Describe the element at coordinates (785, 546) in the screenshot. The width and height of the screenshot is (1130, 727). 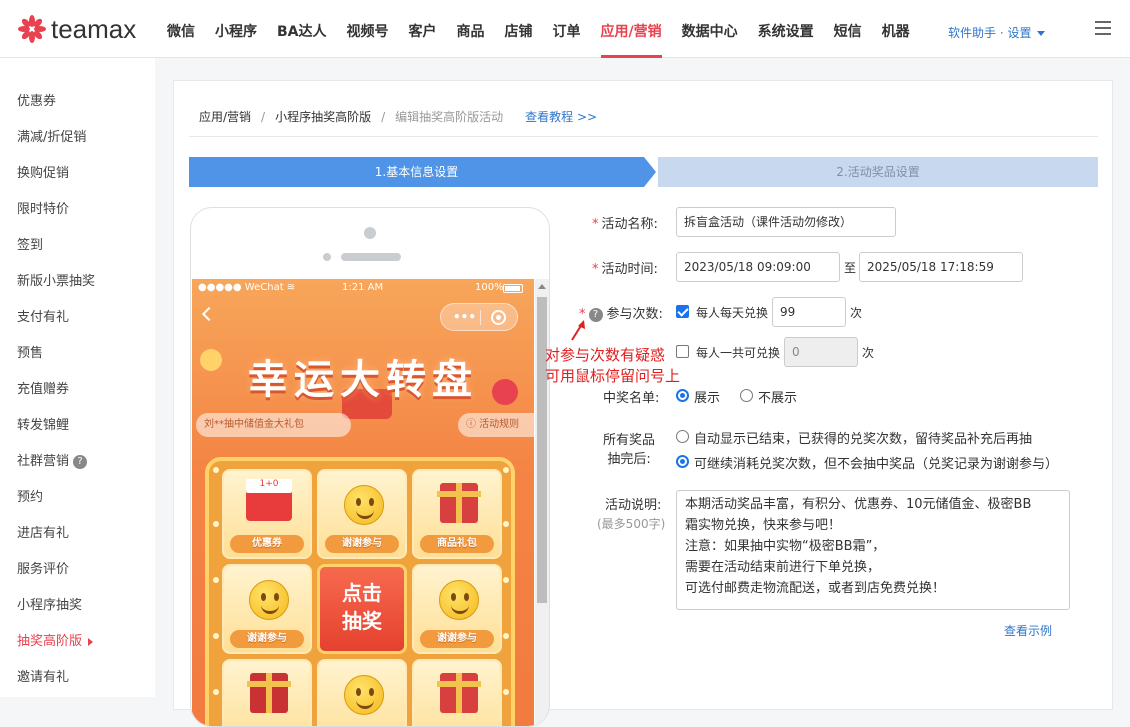
I see `description-line: 注意：如果抽中实物“极密BB霜”，` at that location.